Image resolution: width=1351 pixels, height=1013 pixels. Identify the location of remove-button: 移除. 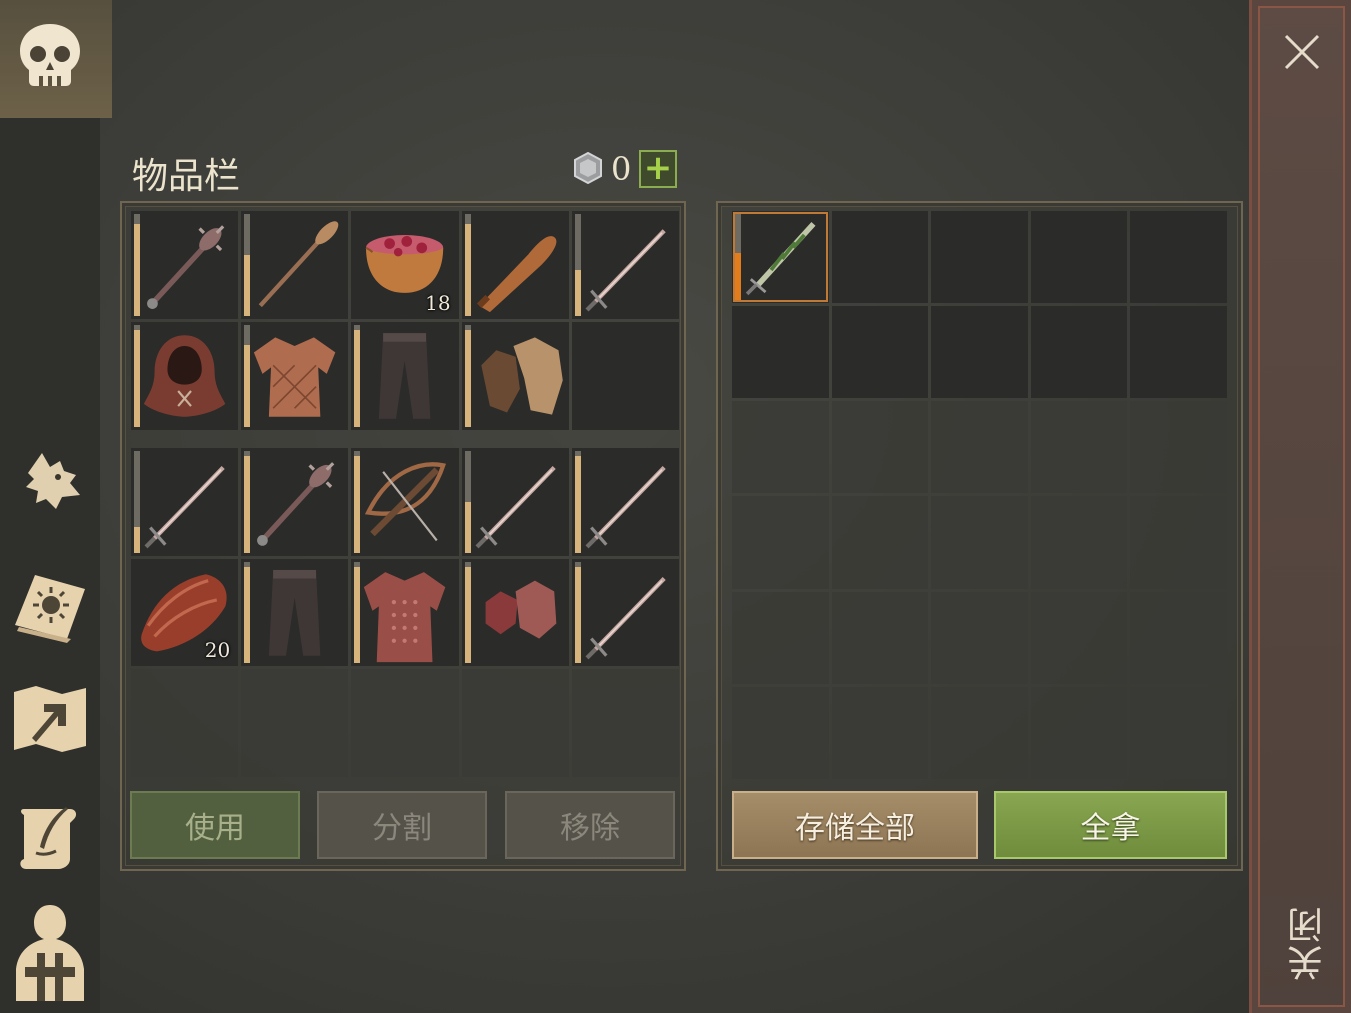
(590, 825).